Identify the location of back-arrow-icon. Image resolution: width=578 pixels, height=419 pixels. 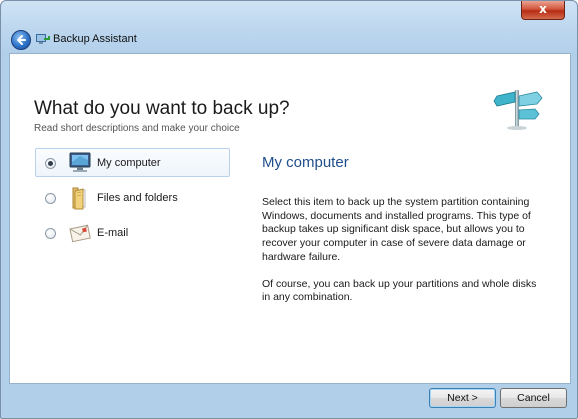
(21, 40).